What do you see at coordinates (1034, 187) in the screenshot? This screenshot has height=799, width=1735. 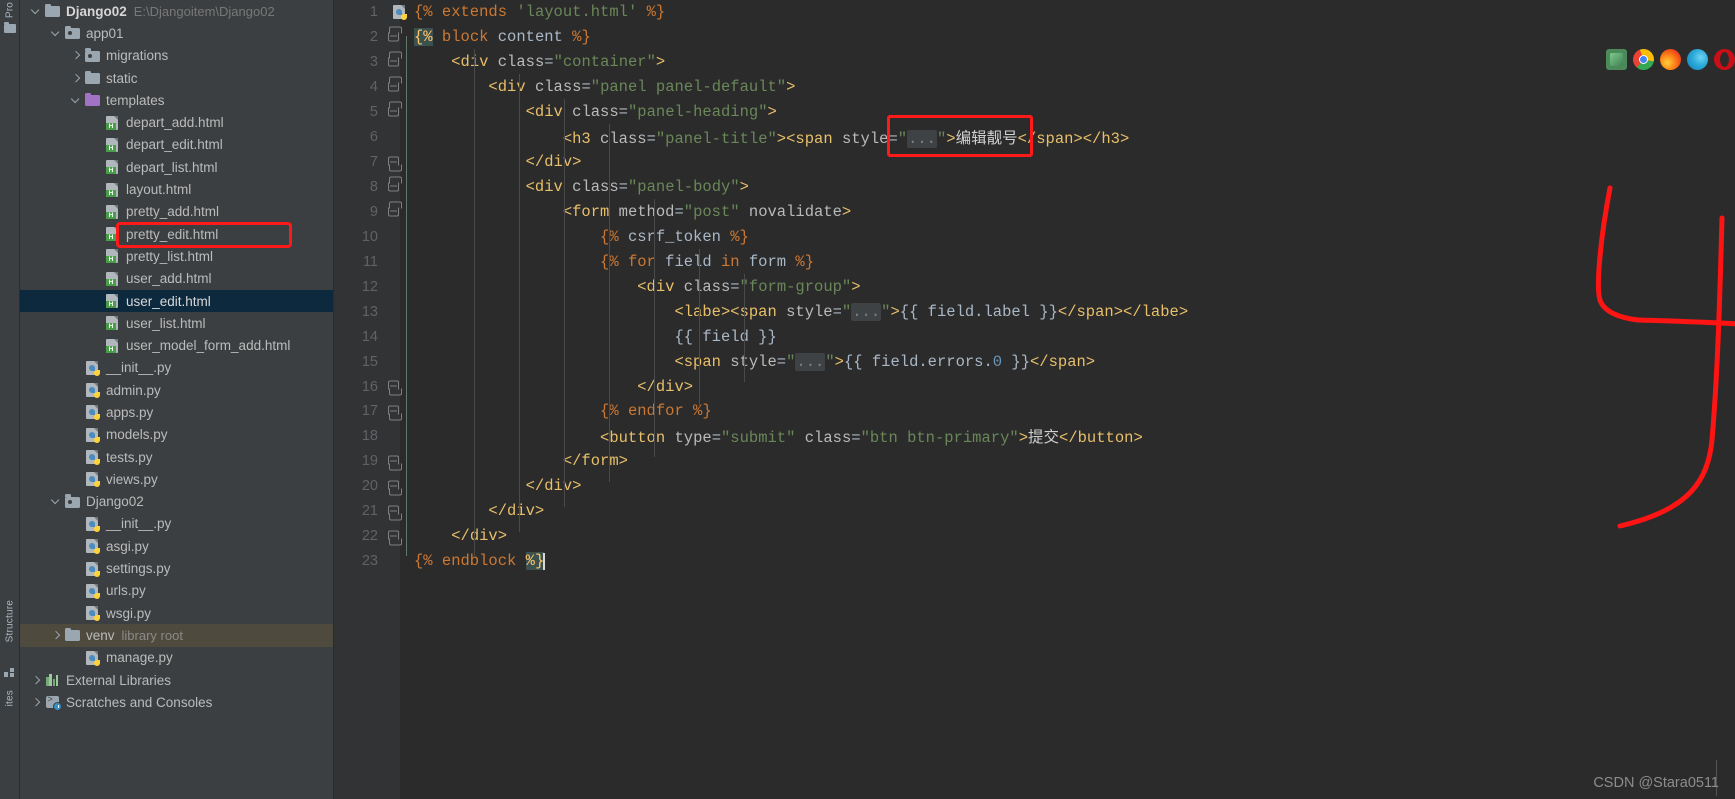 I see `code-line-8: 8 <div class="panel-body">` at bounding box center [1034, 187].